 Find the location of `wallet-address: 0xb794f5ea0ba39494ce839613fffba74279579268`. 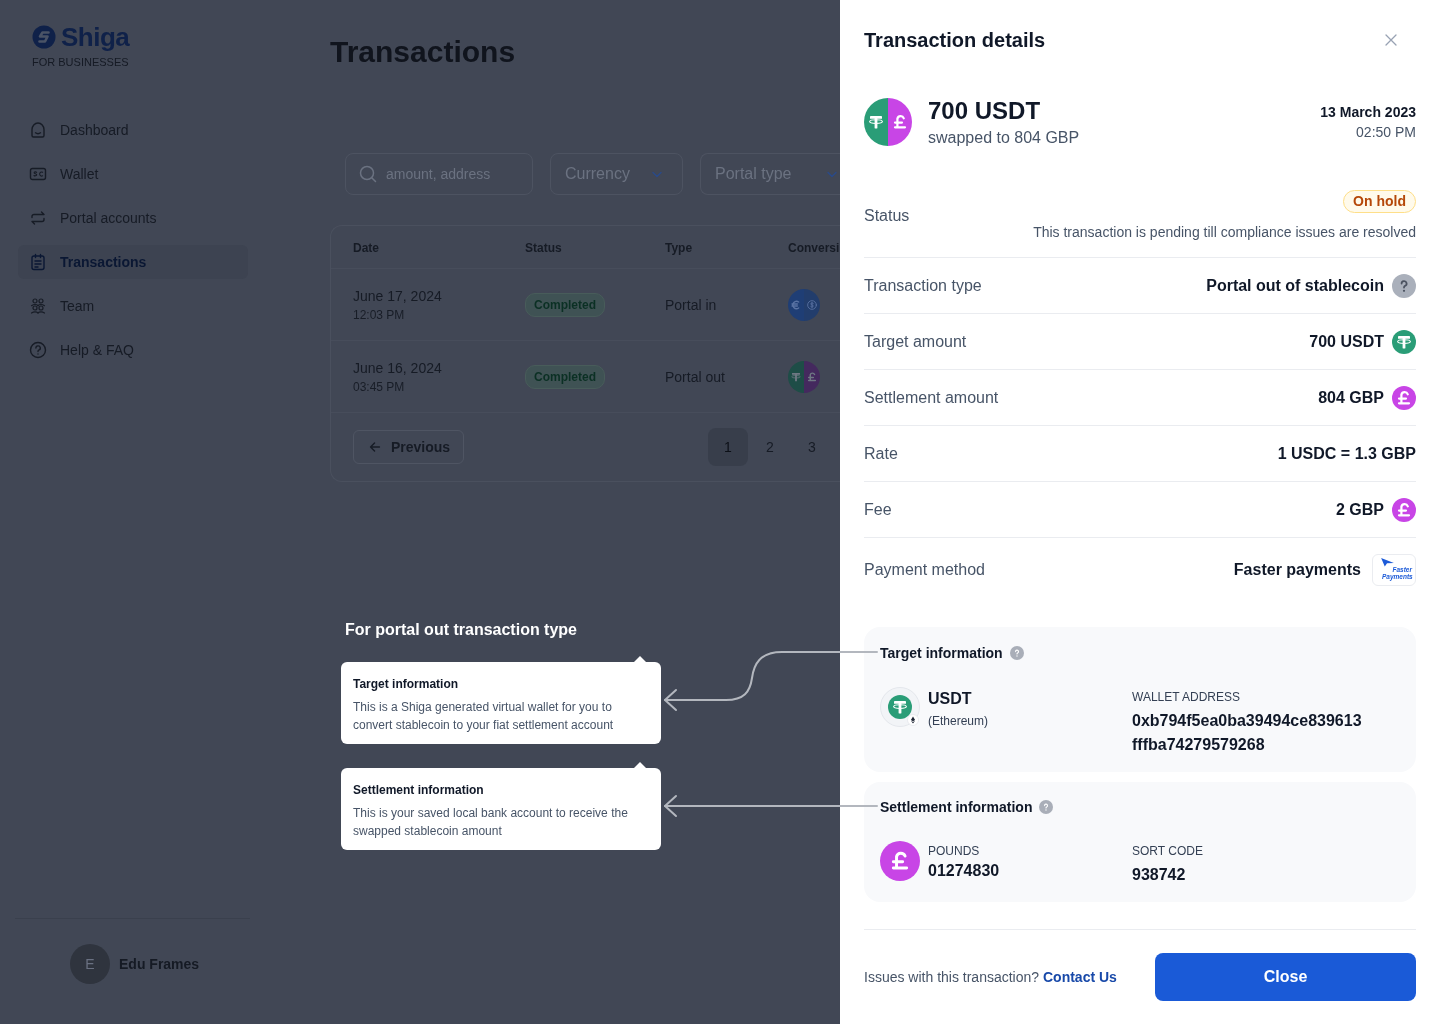

wallet-address: 0xb794f5ea0ba39494ce839613fffba74279579268 is located at coordinates (1247, 733).